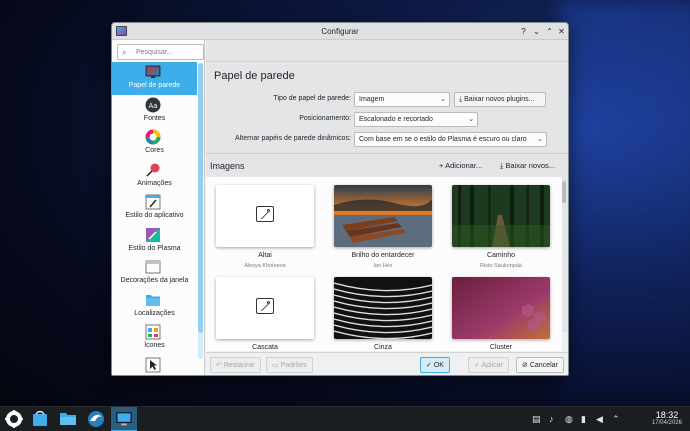 This screenshot has height=431, width=690. I want to click on cluster-image, so click(501, 308).